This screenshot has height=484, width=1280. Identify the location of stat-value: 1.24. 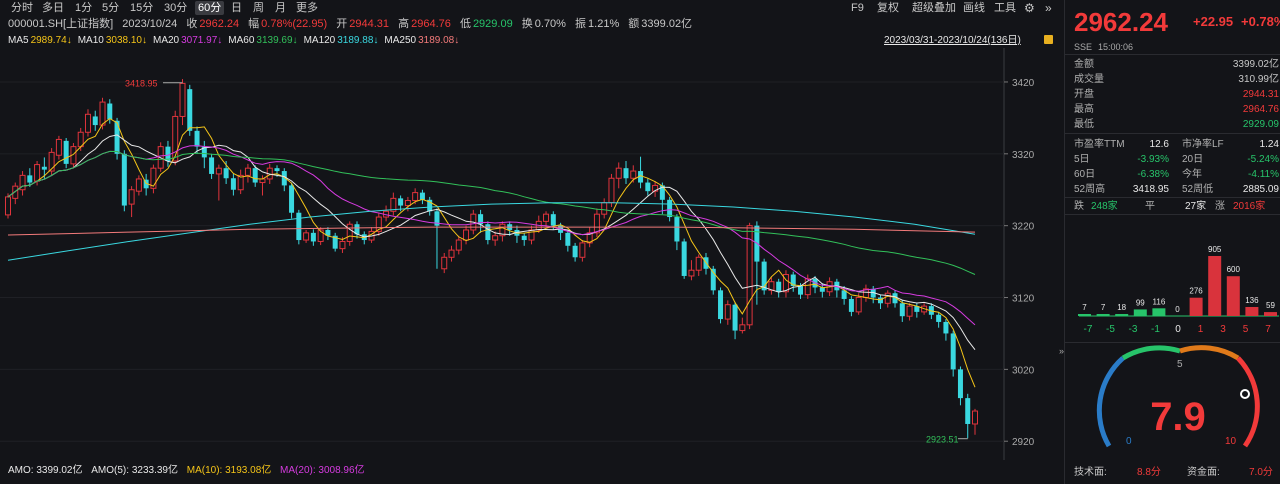
(1269, 144).